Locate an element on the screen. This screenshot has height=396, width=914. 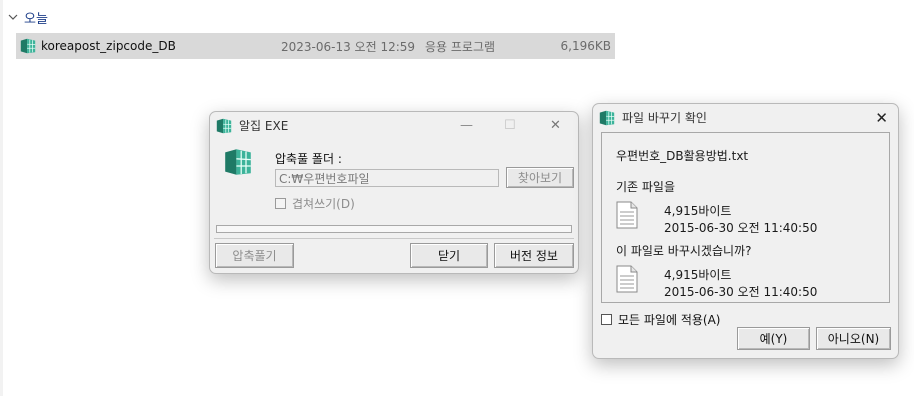
explorer-edge is located at coordinates (1, 198).